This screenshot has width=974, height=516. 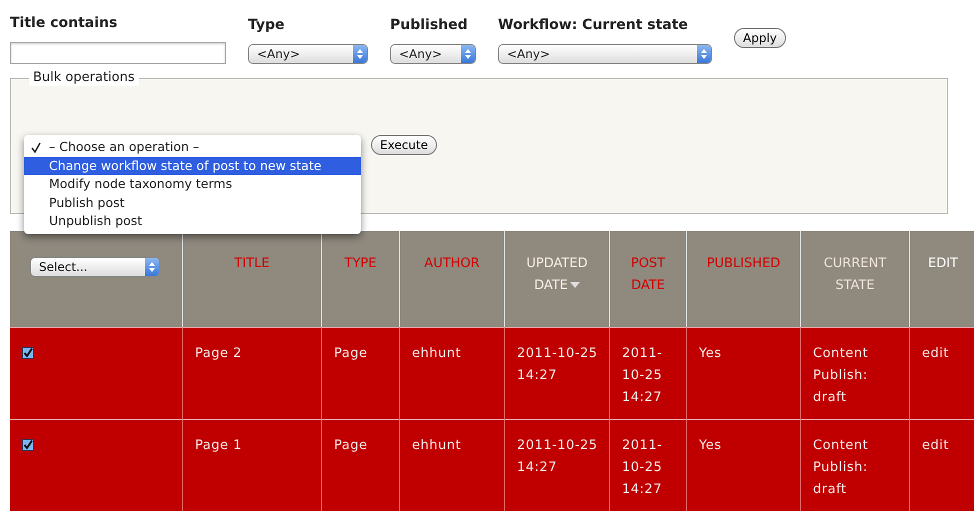 What do you see at coordinates (192, 203) in the screenshot?
I see `menu-option: Publish post` at bounding box center [192, 203].